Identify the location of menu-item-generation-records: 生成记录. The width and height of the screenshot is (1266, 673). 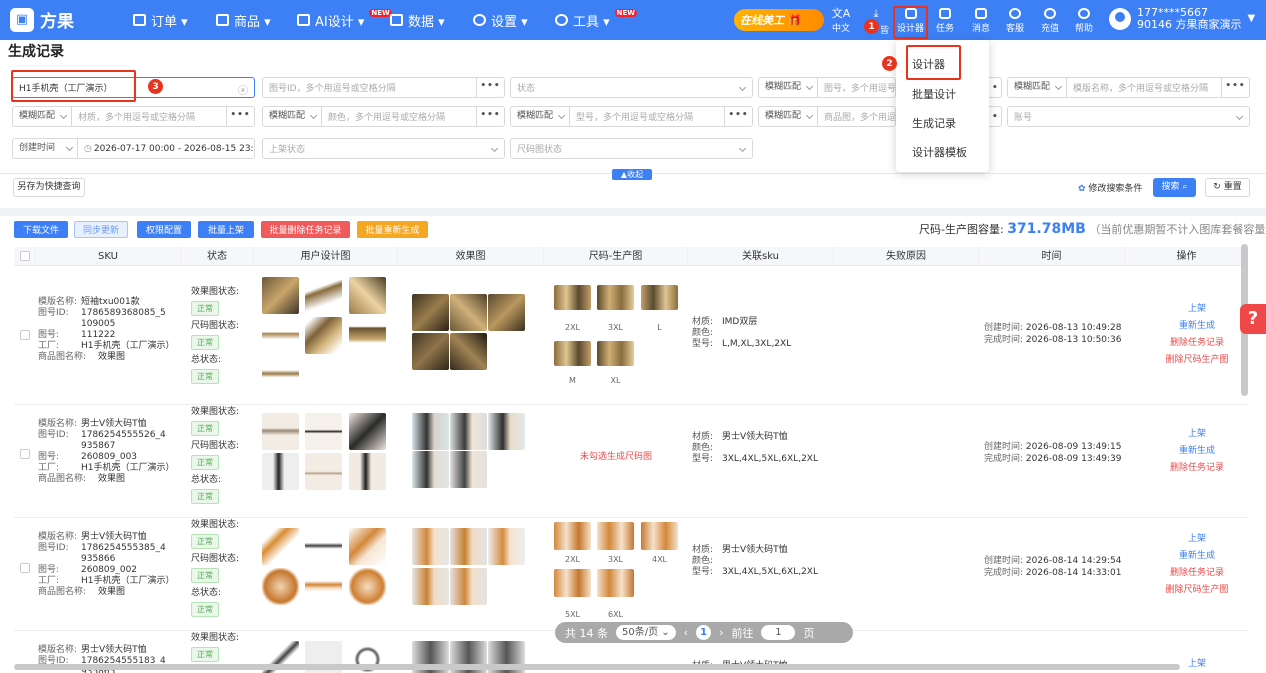
(934, 123).